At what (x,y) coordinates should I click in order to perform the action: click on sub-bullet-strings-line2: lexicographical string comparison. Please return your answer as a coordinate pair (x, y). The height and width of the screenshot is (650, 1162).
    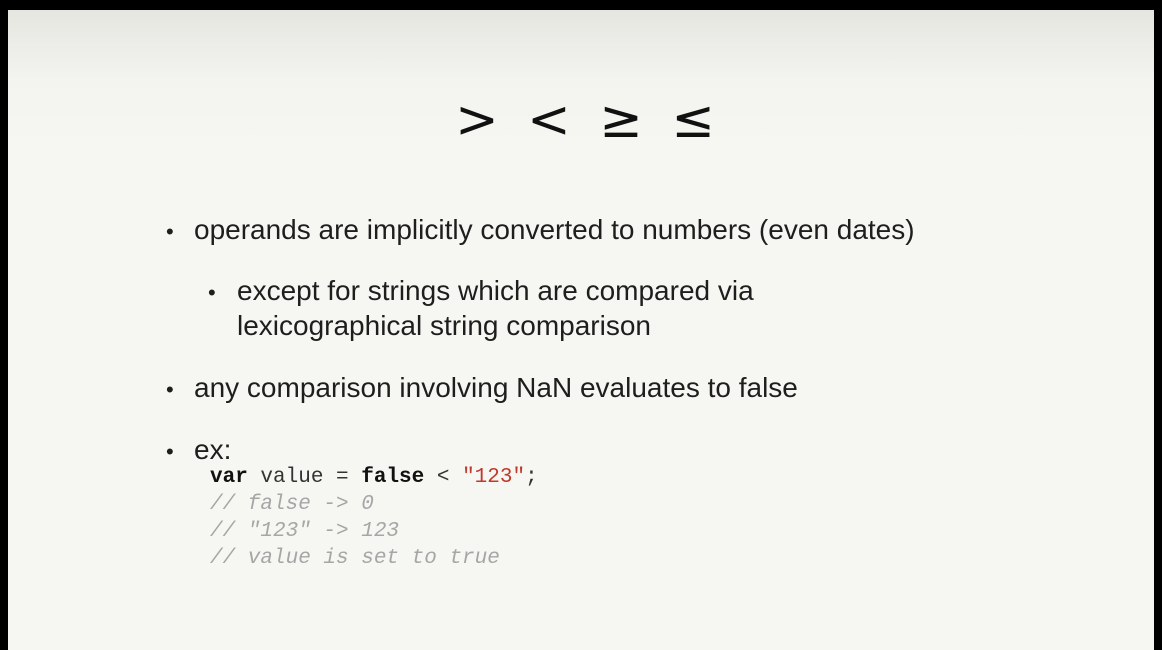
    Looking at the image, I should click on (444, 325).